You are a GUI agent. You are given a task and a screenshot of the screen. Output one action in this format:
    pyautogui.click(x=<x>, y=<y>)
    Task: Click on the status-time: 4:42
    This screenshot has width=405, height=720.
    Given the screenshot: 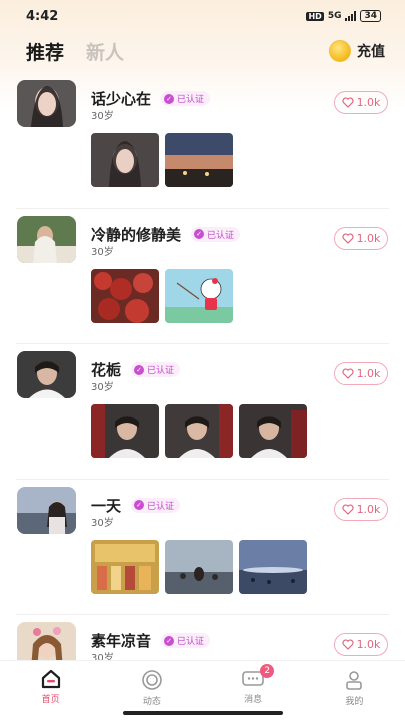 What is the action you would take?
    pyautogui.click(x=42, y=16)
    